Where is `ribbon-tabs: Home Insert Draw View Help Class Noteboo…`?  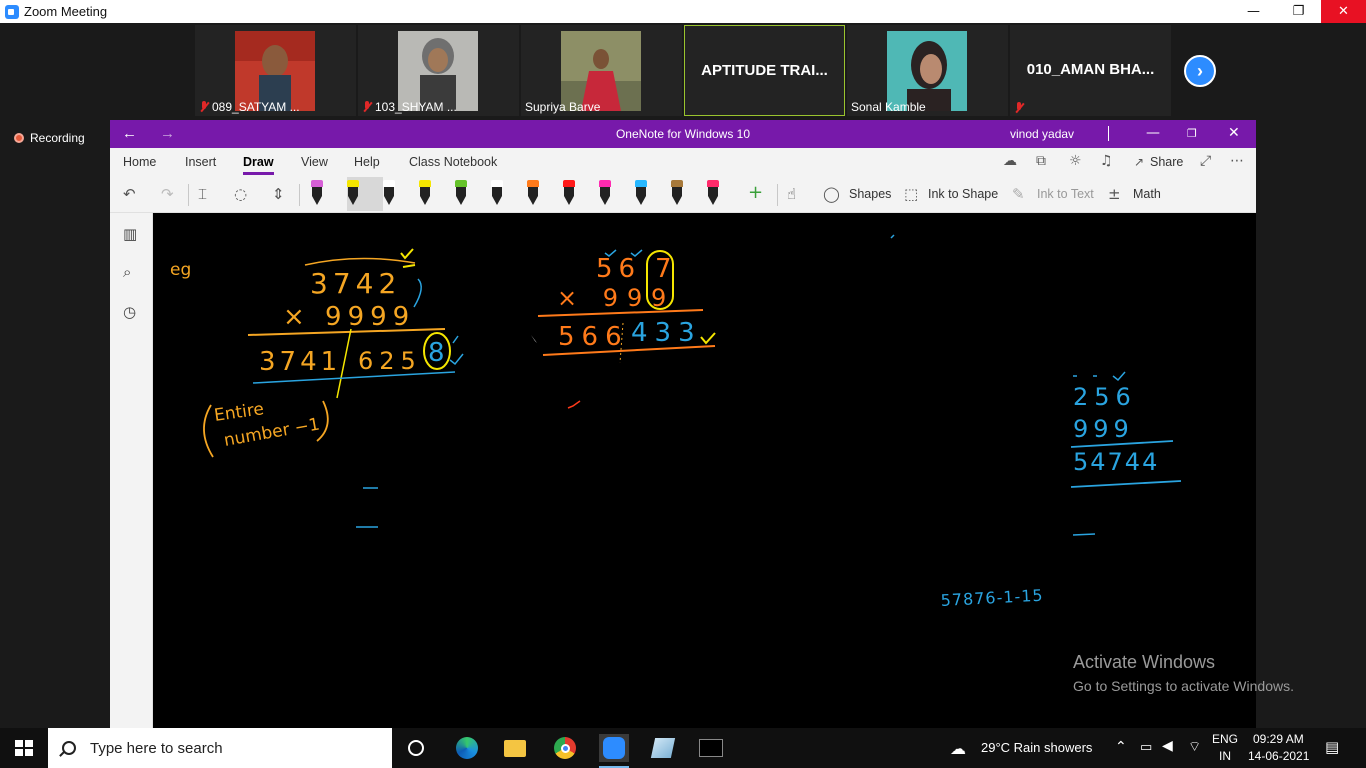
ribbon-tabs: Home Insert Draw View Help Class Noteboo… is located at coordinates (683, 162).